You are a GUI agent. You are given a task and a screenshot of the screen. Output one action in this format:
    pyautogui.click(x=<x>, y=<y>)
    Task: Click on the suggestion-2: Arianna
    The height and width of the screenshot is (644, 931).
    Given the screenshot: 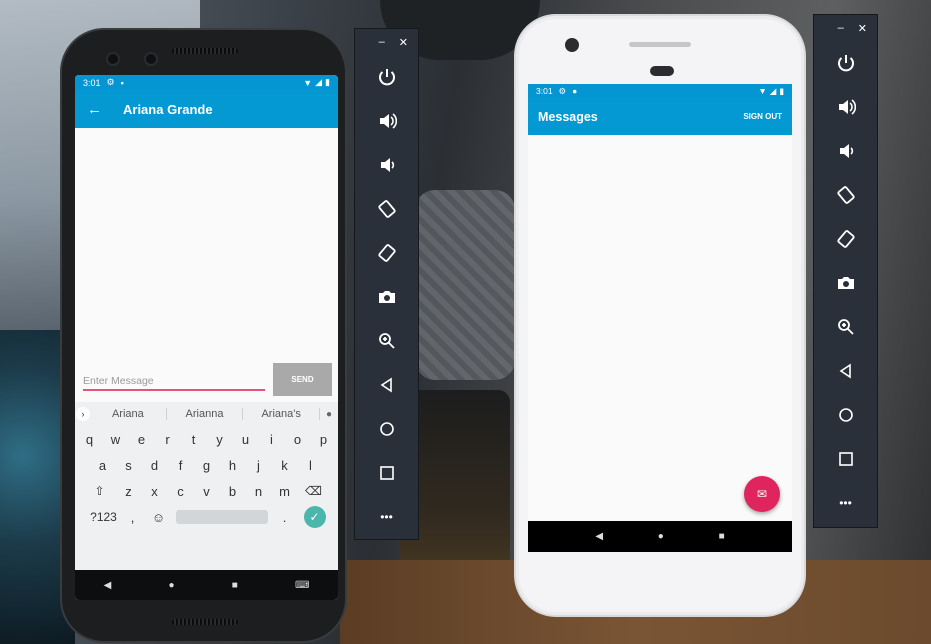 What is the action you would take?
    pyautogui.click(x=205, y=414)
    